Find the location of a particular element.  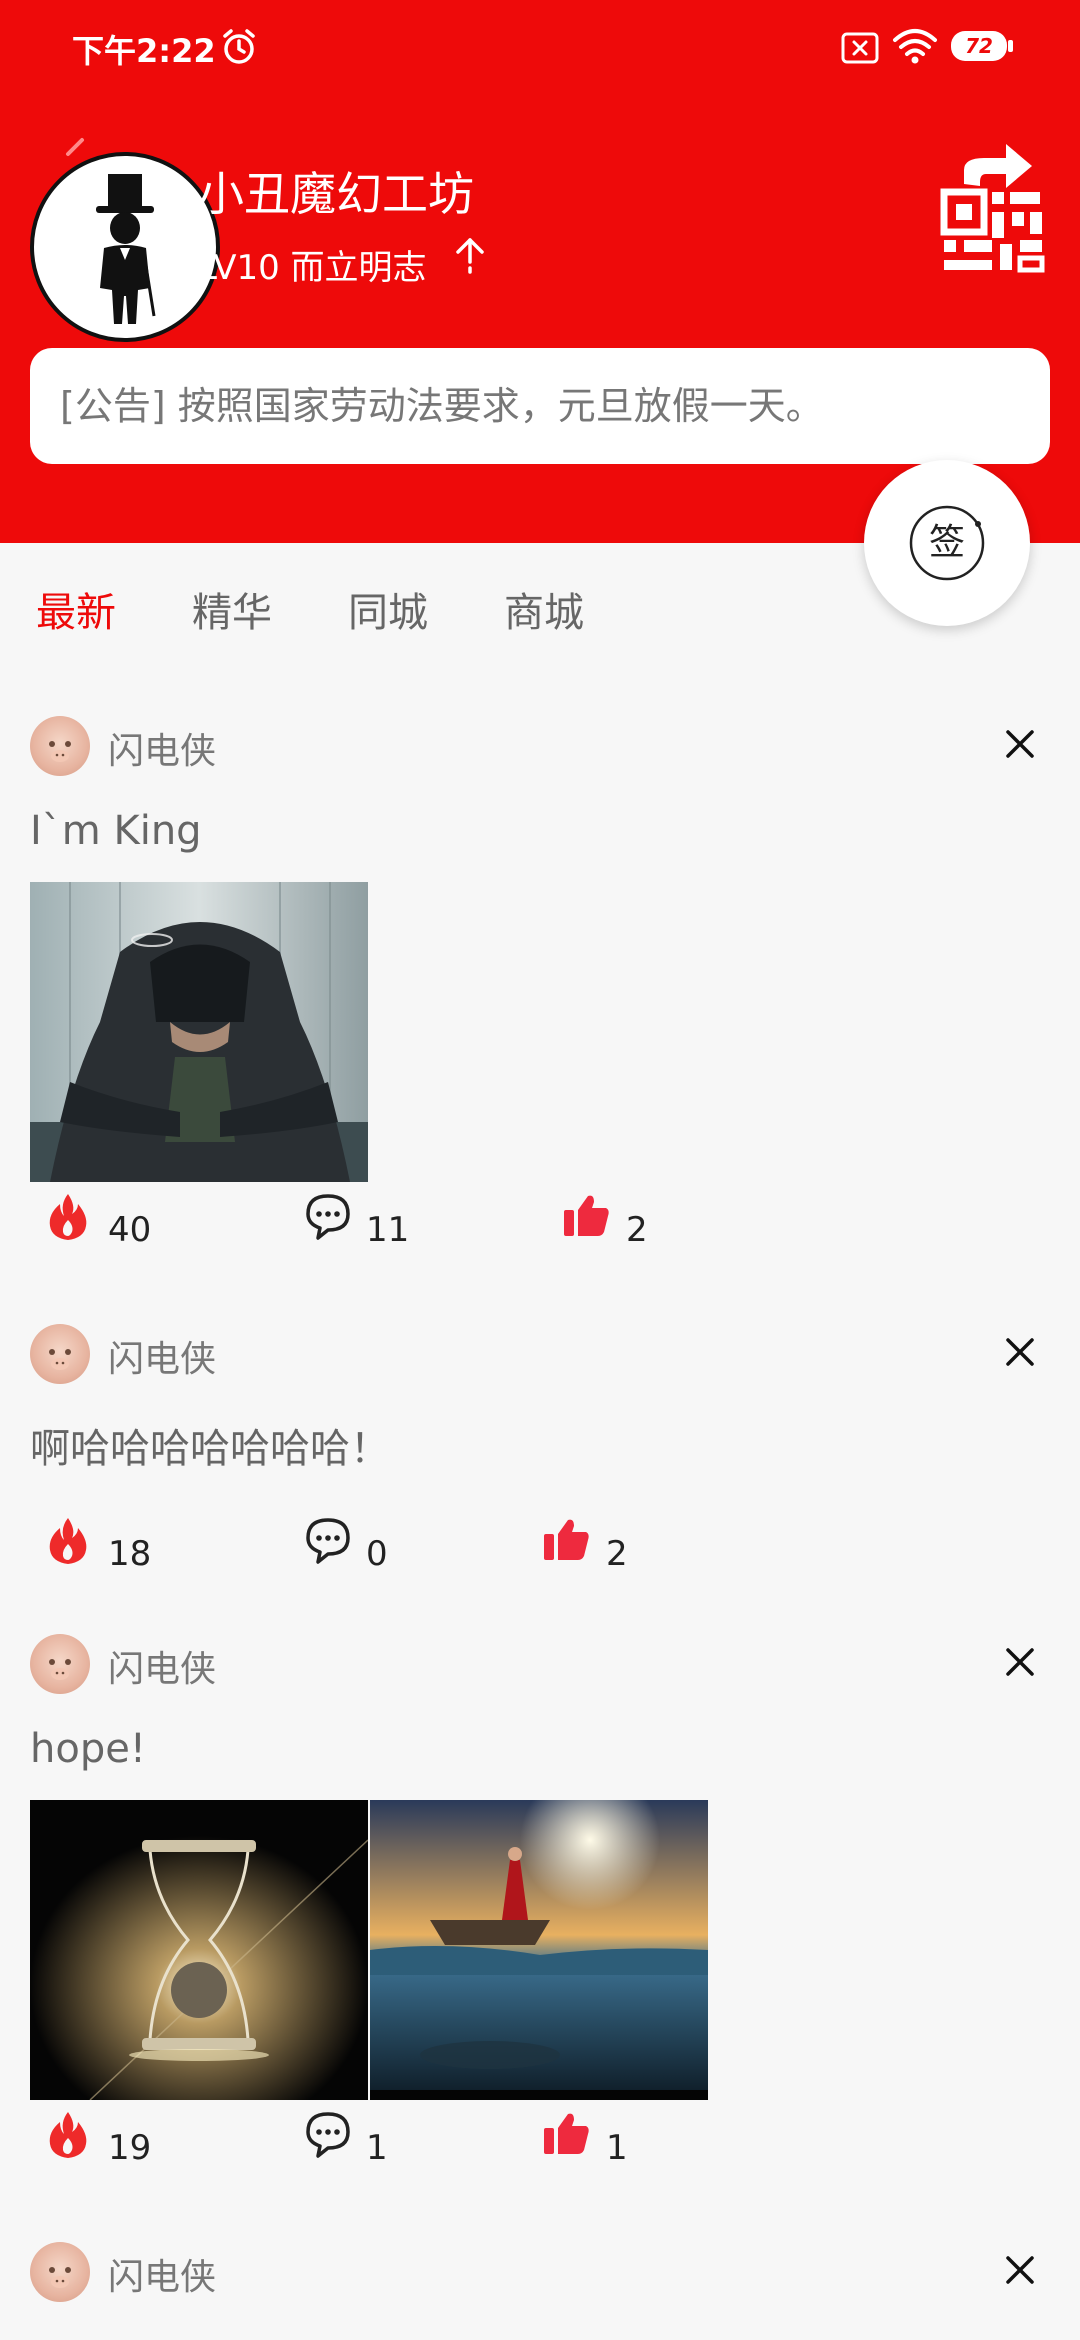

magician-silhouette-icon is located at coordinates (126, 249).